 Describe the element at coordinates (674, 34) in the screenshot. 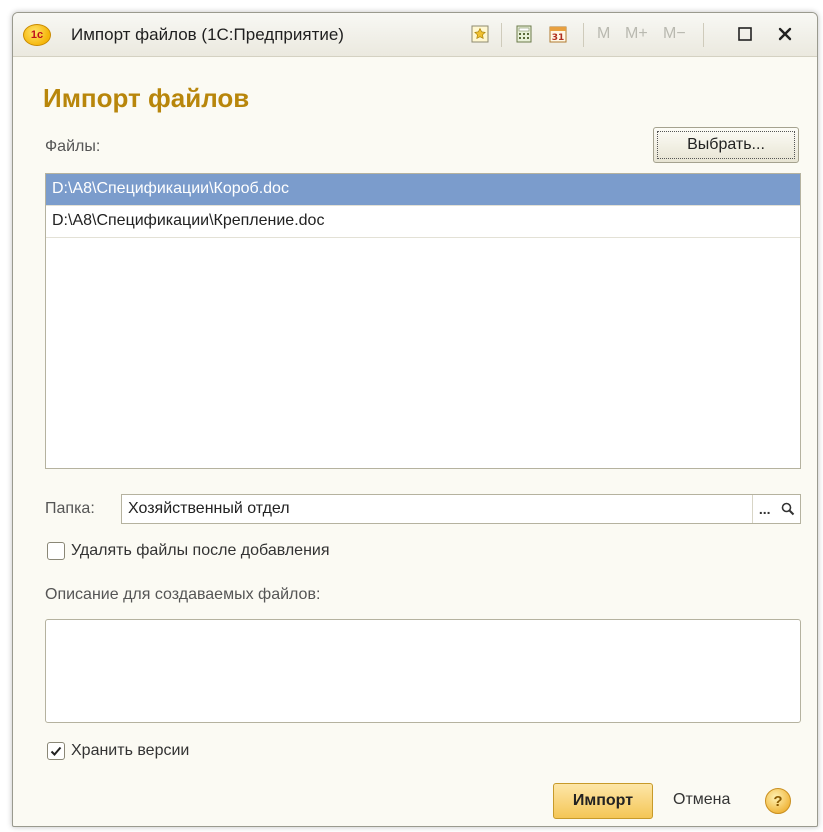

I see `memory-minus-button: M−` at that location.